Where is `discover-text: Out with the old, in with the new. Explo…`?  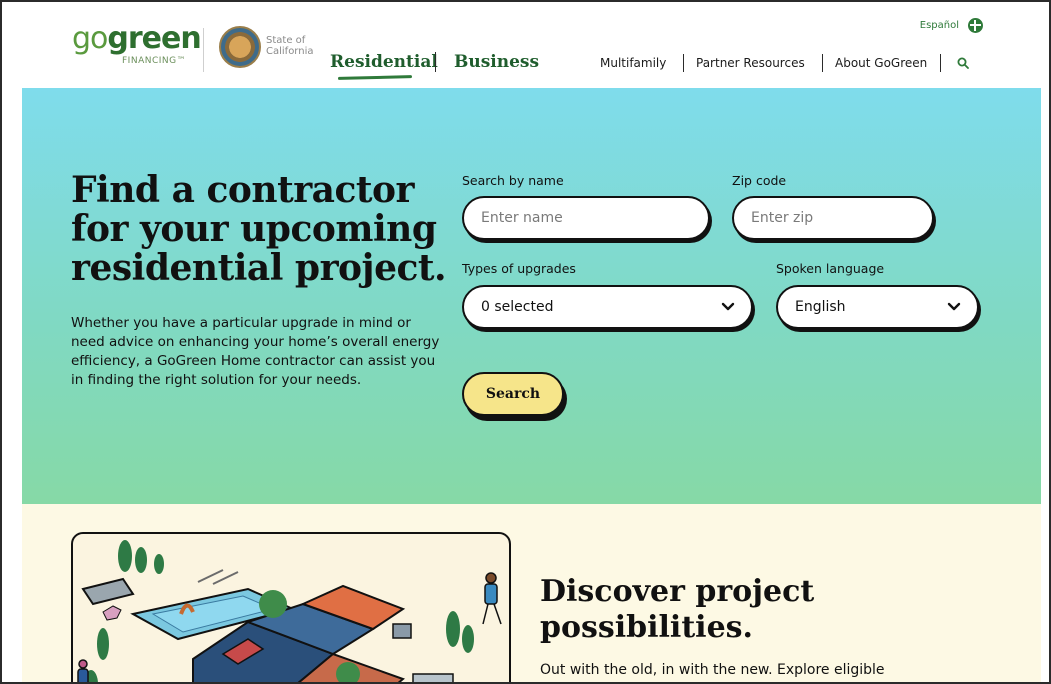 discover-text: Out with the old, in with the new. Explo… is located at coordinates (712, 670).